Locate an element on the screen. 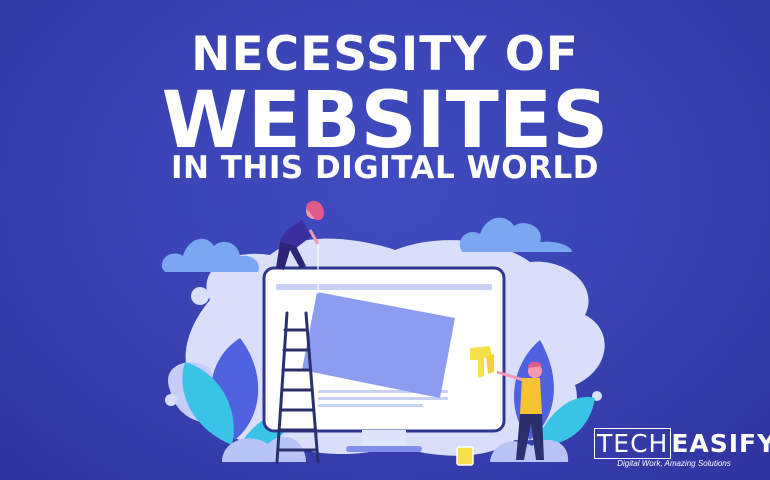 The width and height of the screenshot is (770, 480). brand-name-part-1: TECH is located at coordinates (633, 443).